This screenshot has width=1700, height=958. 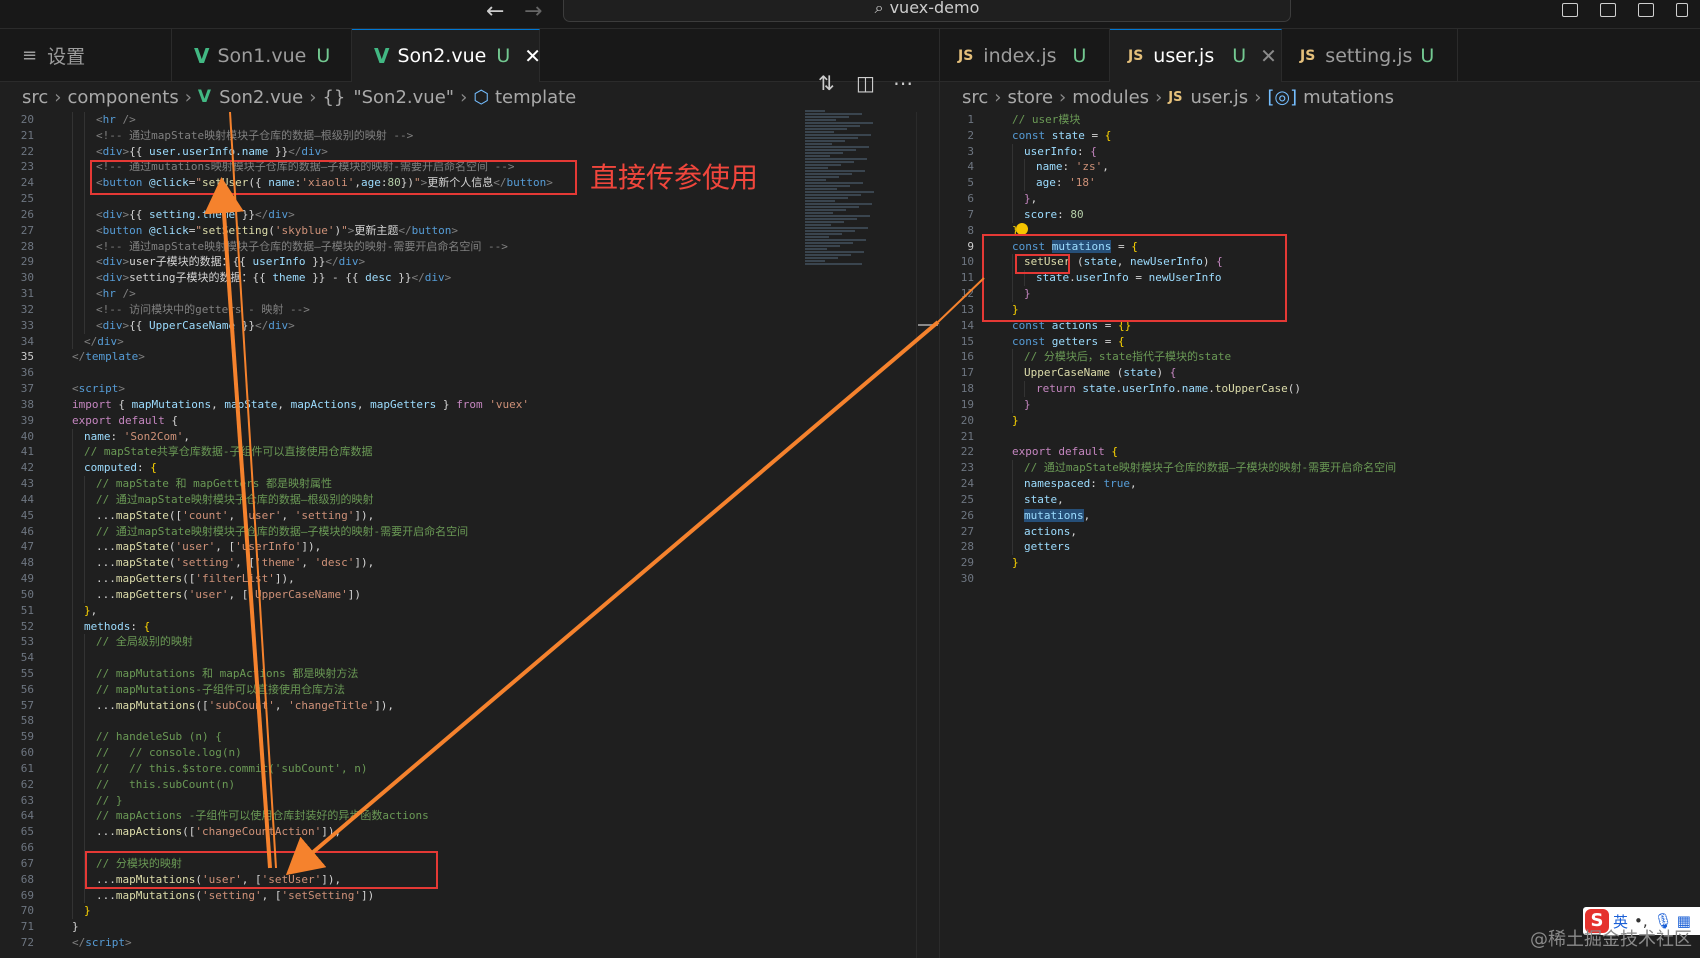 What do you see at coordinates (1320, 199) in the screenshot?
I see `code-line: 6},` at bounding box center [1320, 199].